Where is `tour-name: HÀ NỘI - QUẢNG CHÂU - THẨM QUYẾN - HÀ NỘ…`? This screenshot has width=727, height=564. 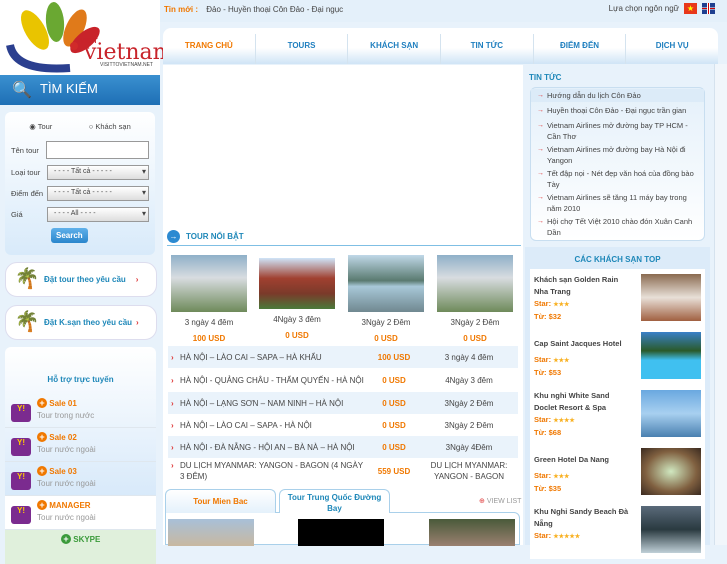 tour-name: HÀ NỘI - QUẢNG CHÂU - THẨM QUYẾN - HÀ NỘ… is located at coordinates (268, 380).